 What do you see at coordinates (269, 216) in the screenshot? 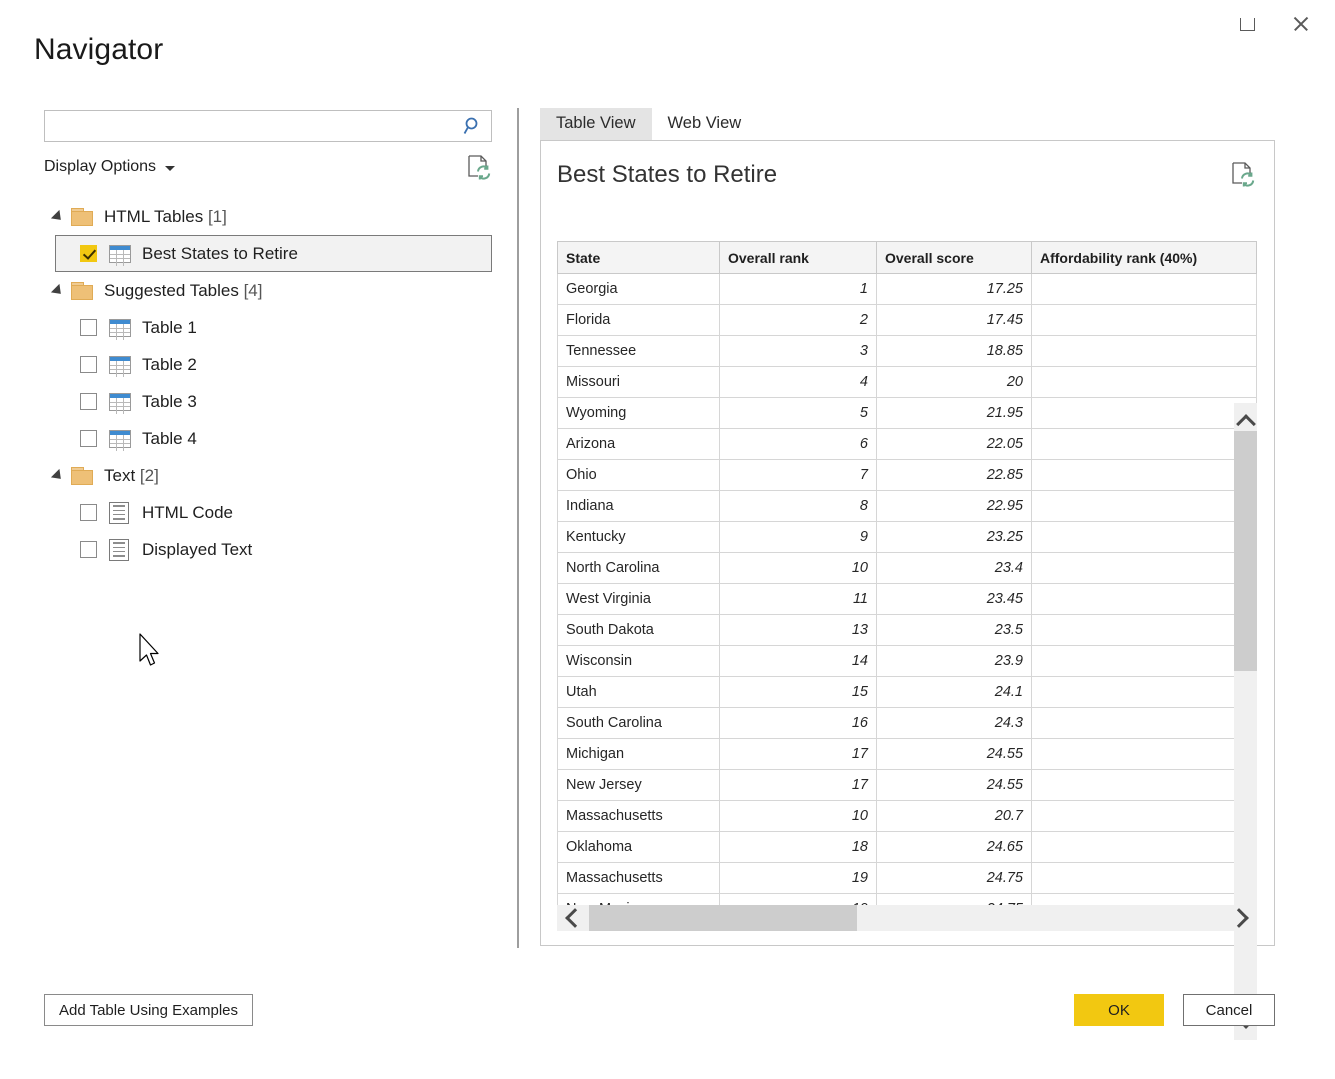
I see `tree-group-html-tables: HTML Tables [1]` at bounding box center [269, 216].